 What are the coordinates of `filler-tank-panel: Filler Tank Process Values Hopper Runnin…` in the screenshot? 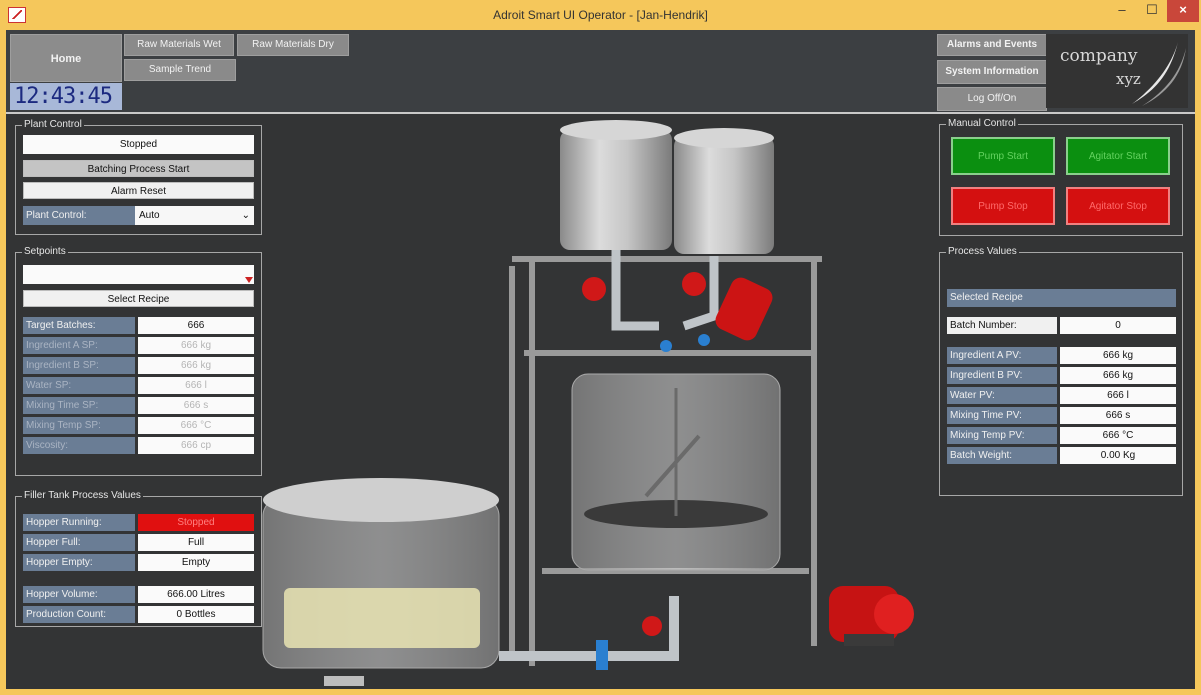 It's located at (138, 558).